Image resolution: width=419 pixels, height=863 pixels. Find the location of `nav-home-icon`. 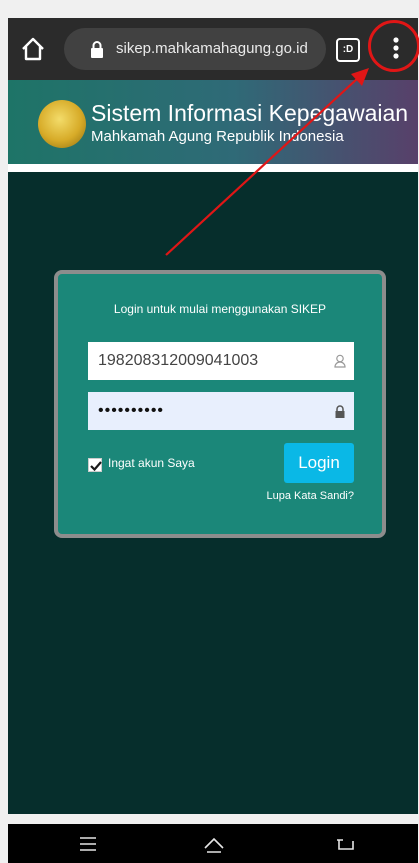

nav-home-icon is located at coordinates (214, 844).